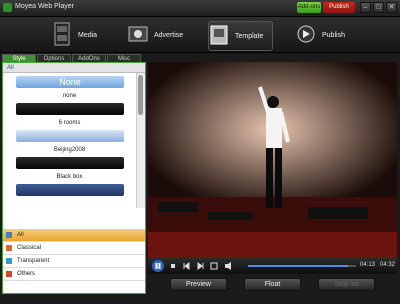 The height and width of the screenshot is (304, 400). I want to click on category-transparent-icon, so click(9, 261).